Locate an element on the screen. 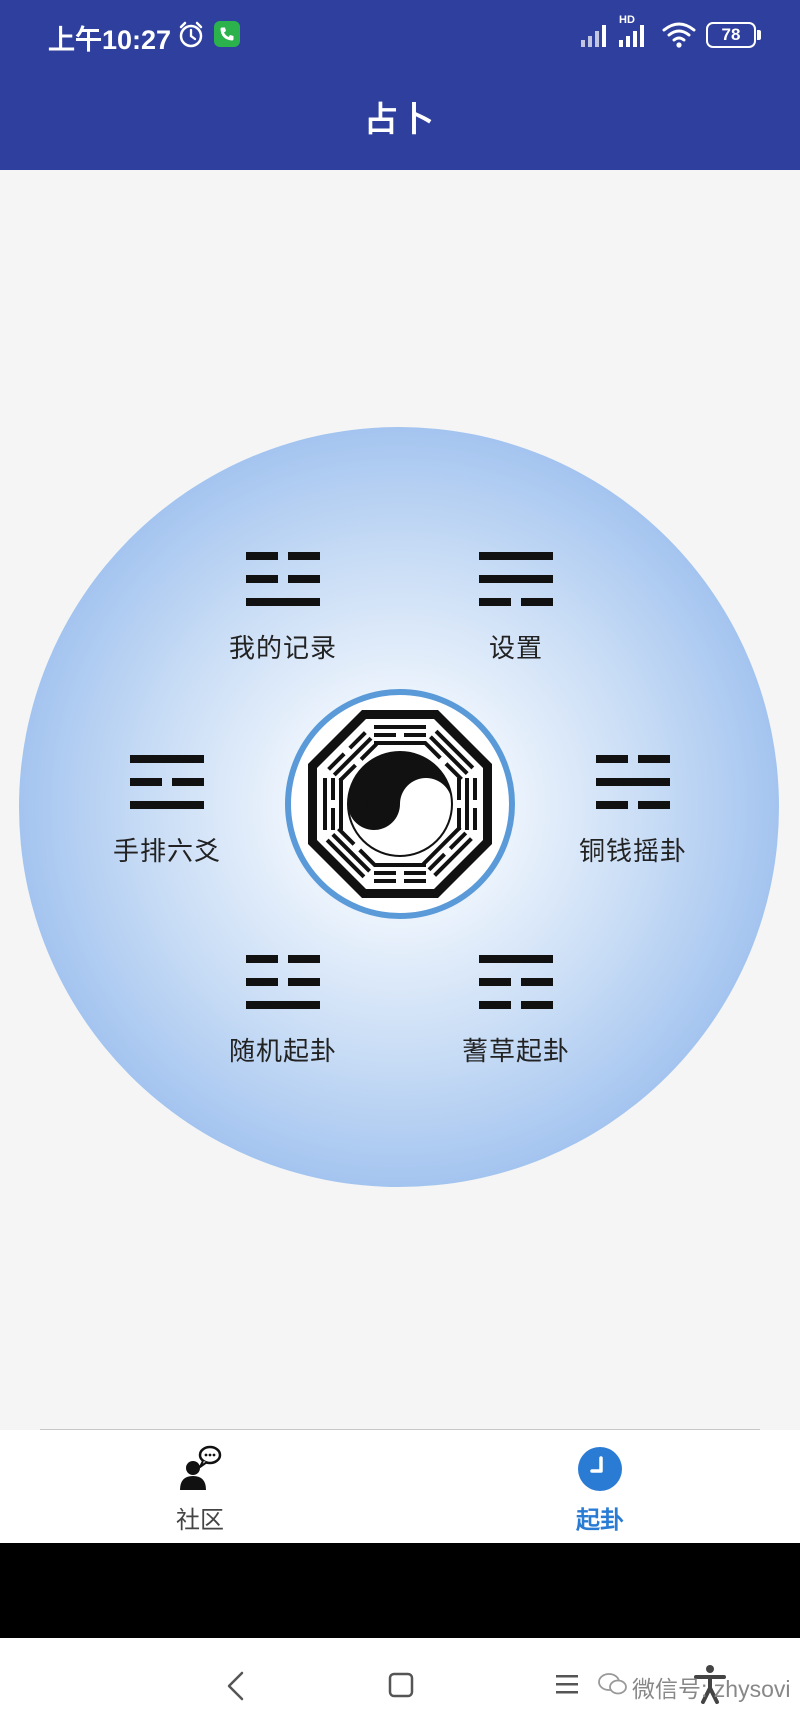 The height and width of the screenshot is (1733, 800). trigram-kun-icon is located at coordinates (283, 579).